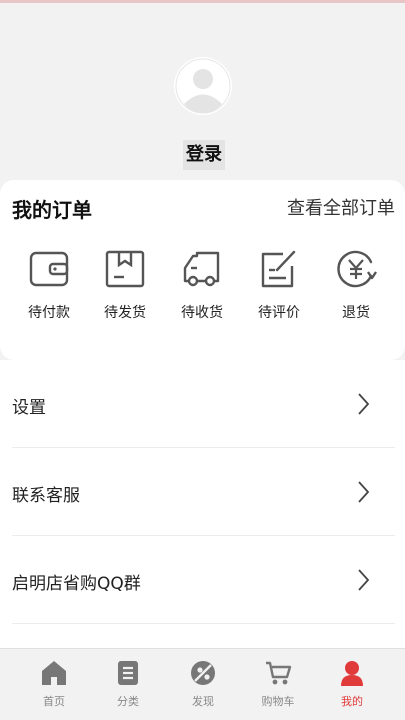 The width and height of the screenshot is (405, 720). What do you see at coordinates (125, 269) in the screenshot?
I see `package-icon` at bounding box center [125, 269].